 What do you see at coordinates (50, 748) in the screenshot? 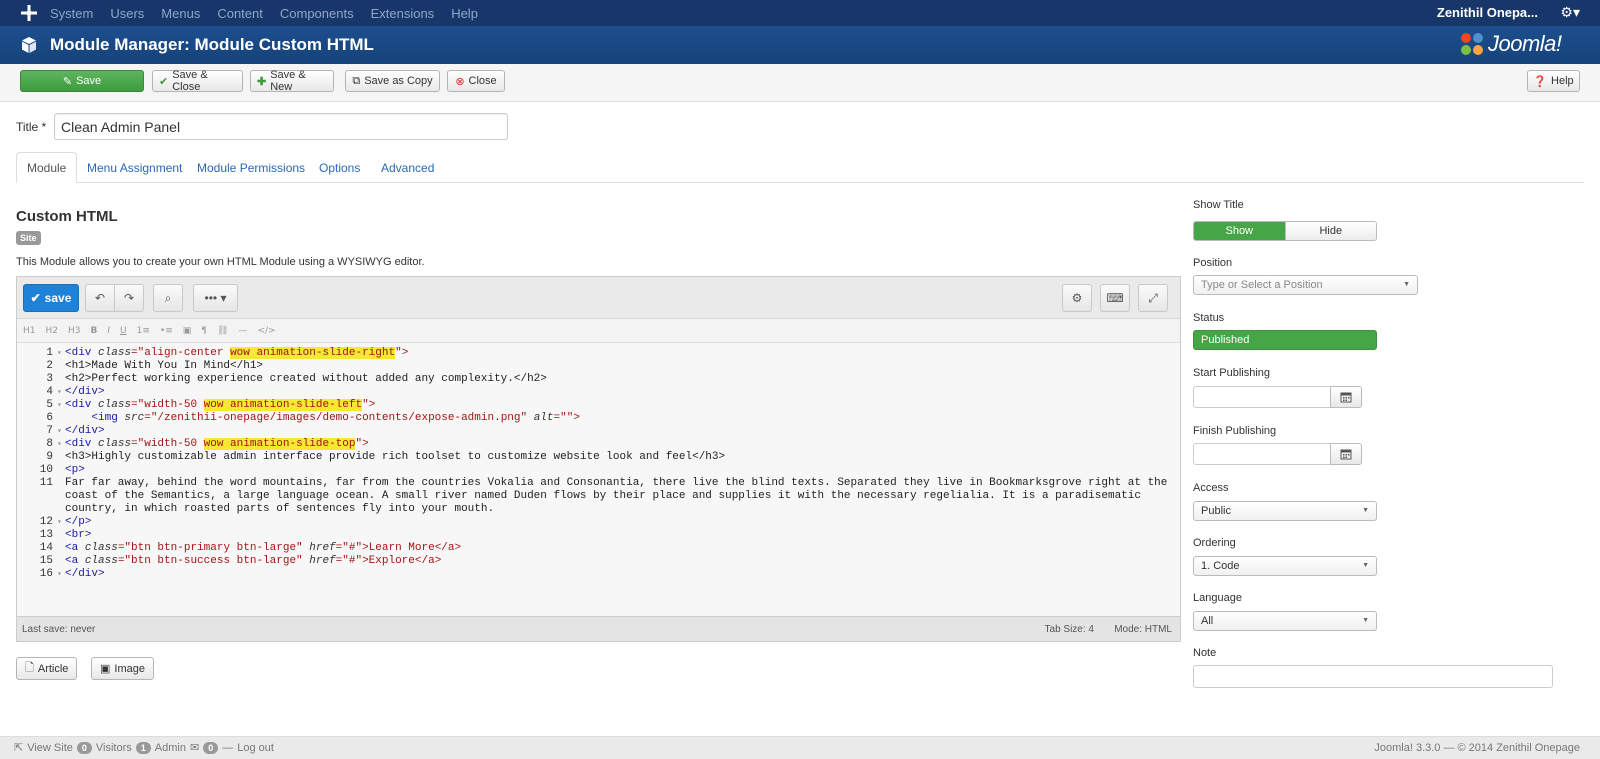
I see `view-site-link: View Site` at bounding box center [50, 748].